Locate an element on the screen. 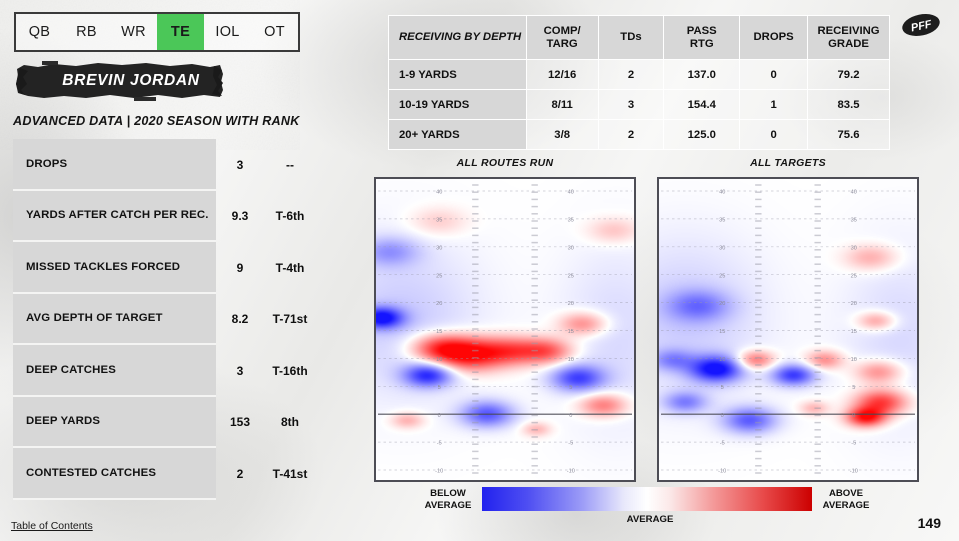 The width and height of the screenshot is (959, 541). legend-below-average-label: BELOW AVERAGE is located at coordinates (448, 499).